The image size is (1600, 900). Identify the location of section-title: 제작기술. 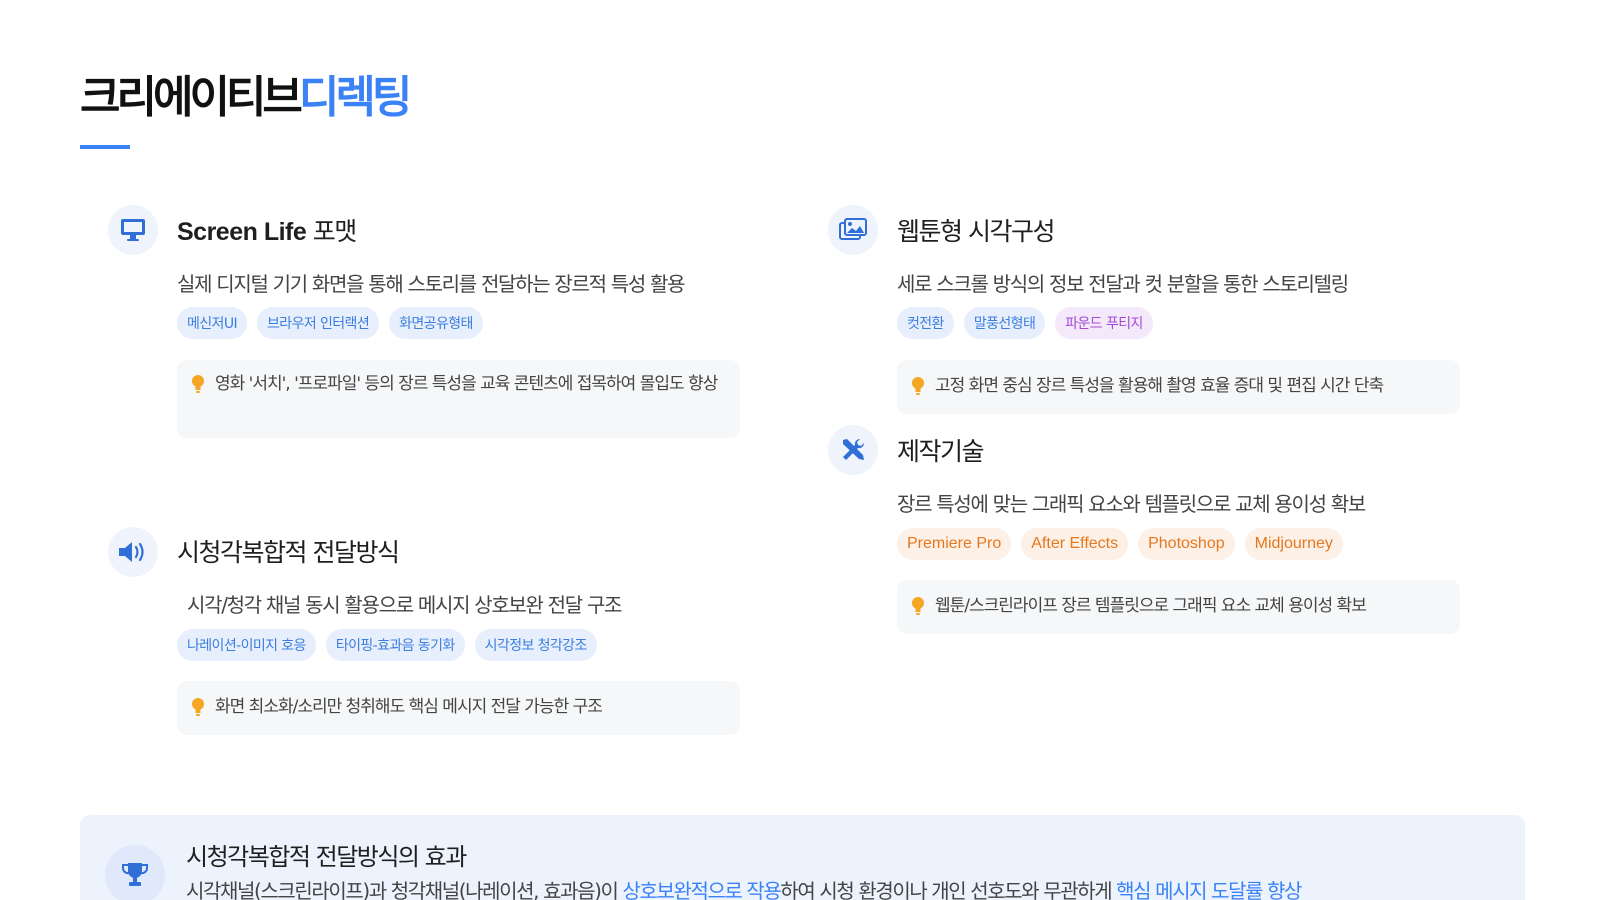
(941, 451).